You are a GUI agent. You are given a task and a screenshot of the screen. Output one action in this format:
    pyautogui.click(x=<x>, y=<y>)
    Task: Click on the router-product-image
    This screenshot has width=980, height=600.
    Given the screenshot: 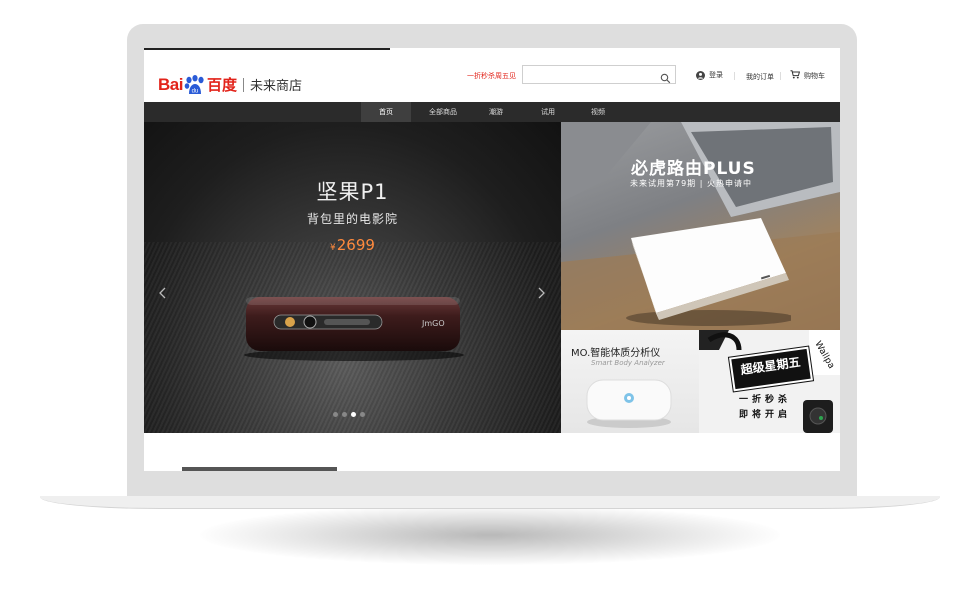 What is the action you would take?
    pyautogui.click(x=708, y=274)
    